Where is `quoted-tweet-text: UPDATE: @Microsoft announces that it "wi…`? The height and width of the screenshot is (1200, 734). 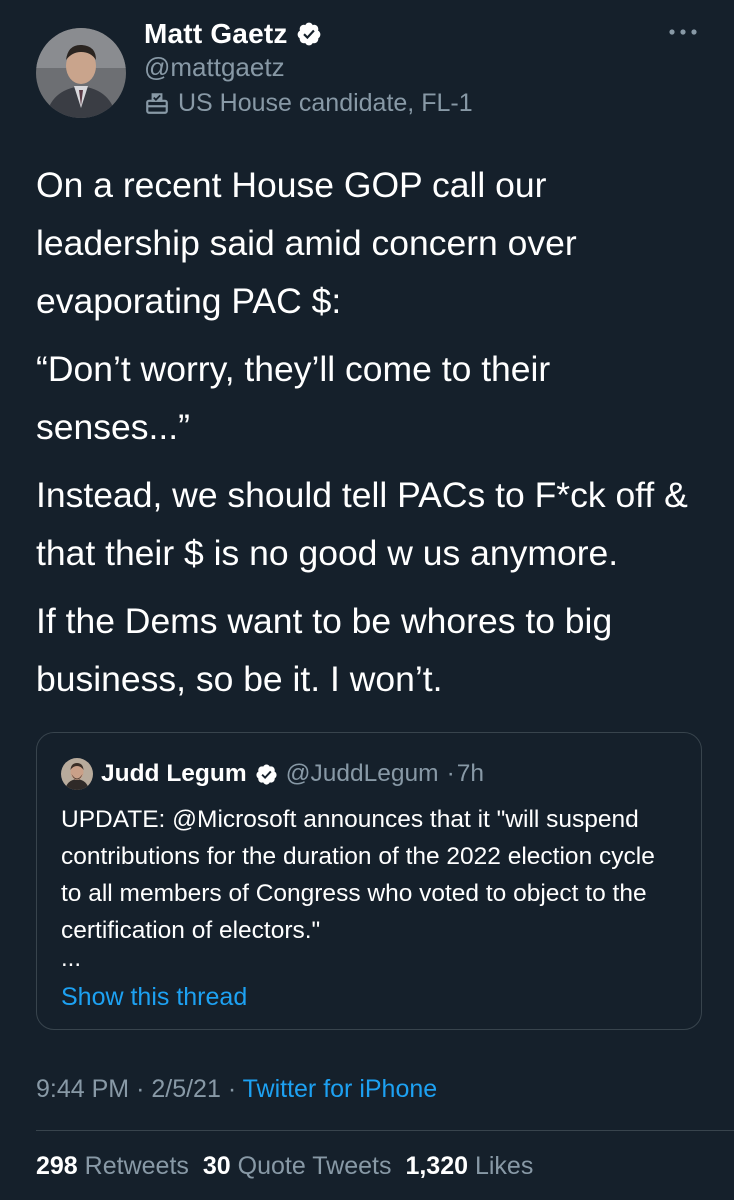 quoted-tweet-text: UPDATE: @Microsoft announces that it "wi… is located at coordinates (358, 875).